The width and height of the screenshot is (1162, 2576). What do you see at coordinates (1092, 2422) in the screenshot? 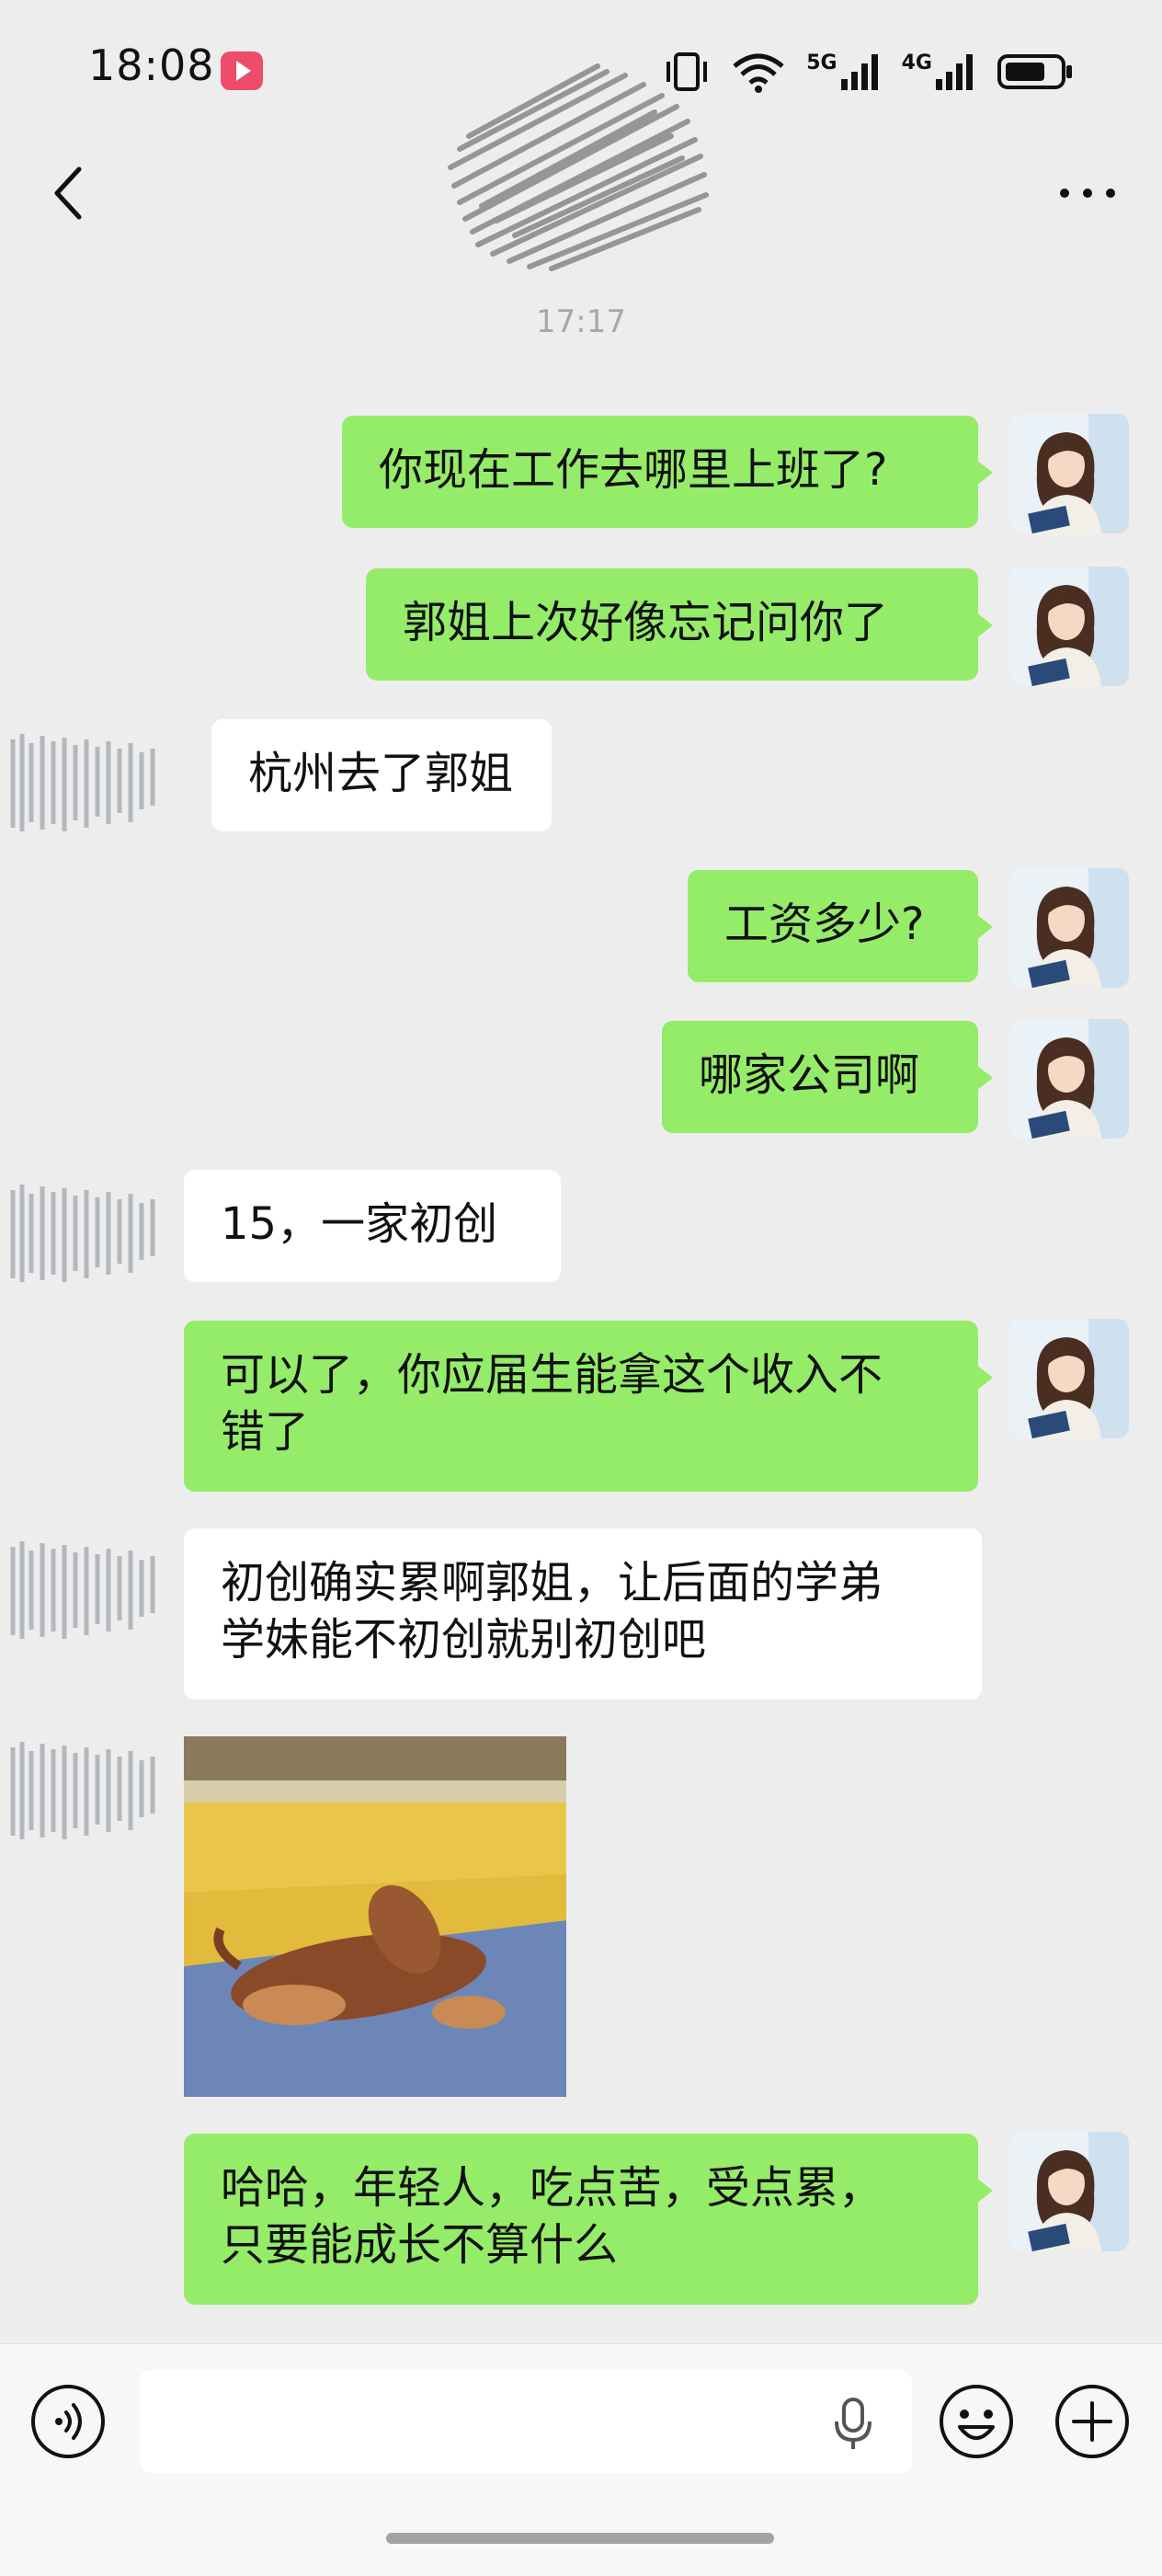
I see `plus-icon` at bounding box center [1092, 2422].